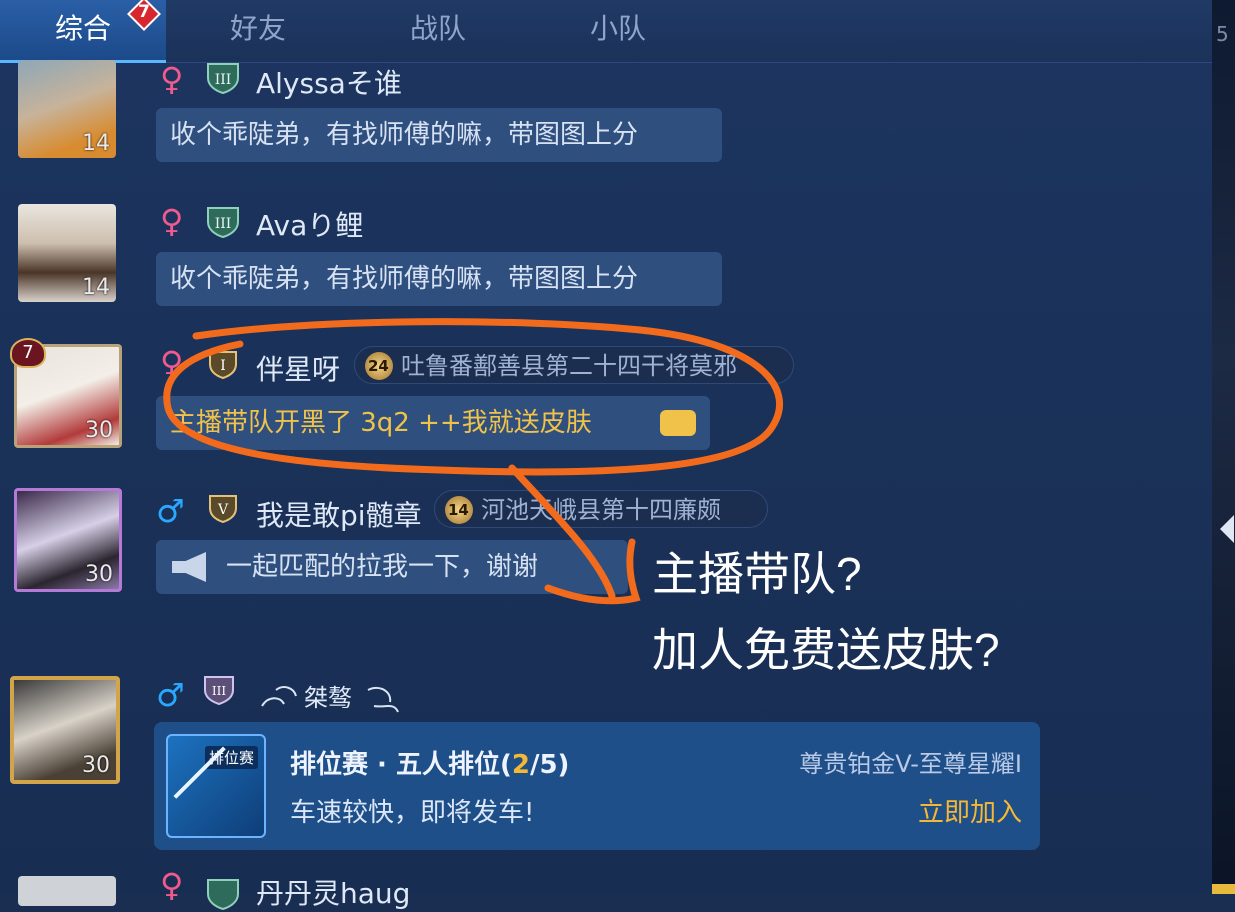  I want to click on annotation-line-1: 主播带队?, so click(757, 574).